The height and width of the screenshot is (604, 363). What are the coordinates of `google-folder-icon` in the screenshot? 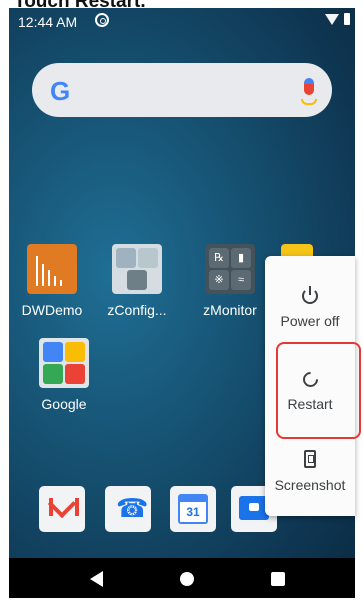 It's located at (64, 363).